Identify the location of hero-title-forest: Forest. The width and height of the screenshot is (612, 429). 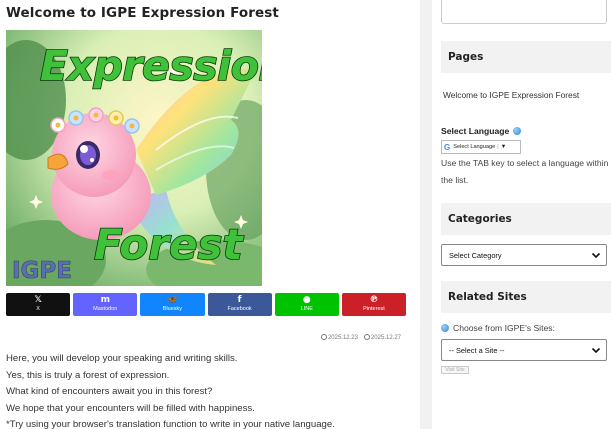
(168, 244).